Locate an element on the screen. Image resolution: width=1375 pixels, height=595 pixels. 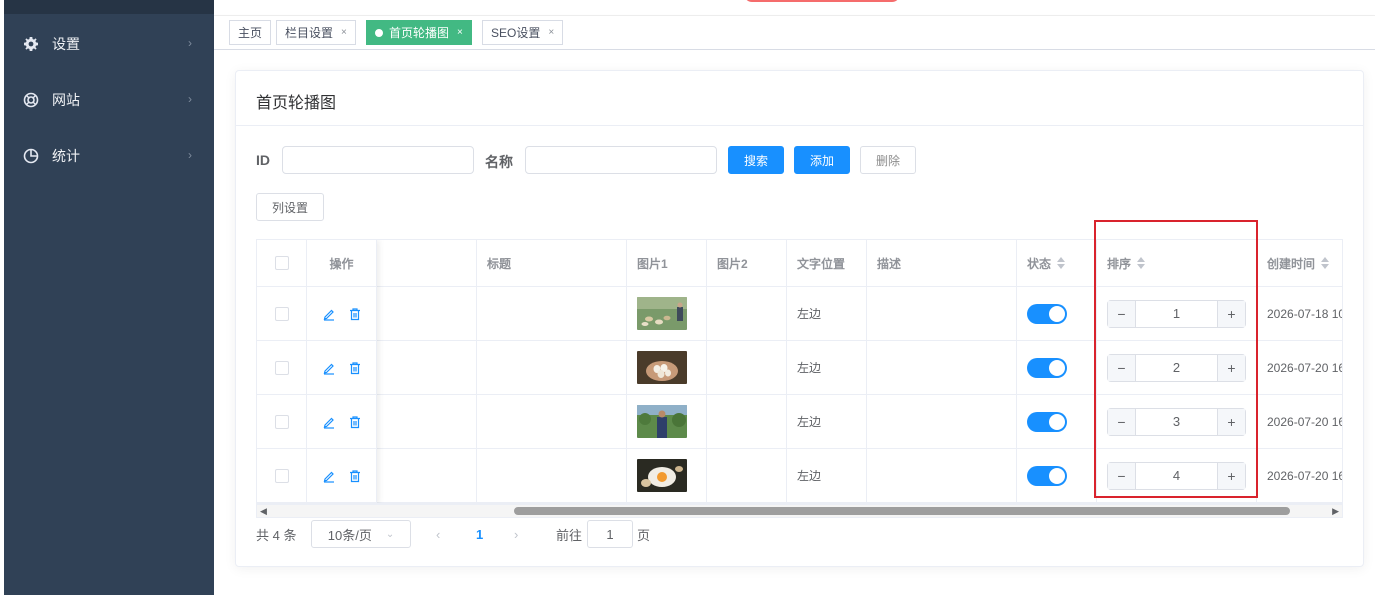
sidebar-item-website: 网站 › is located at coordinates (109, 100).